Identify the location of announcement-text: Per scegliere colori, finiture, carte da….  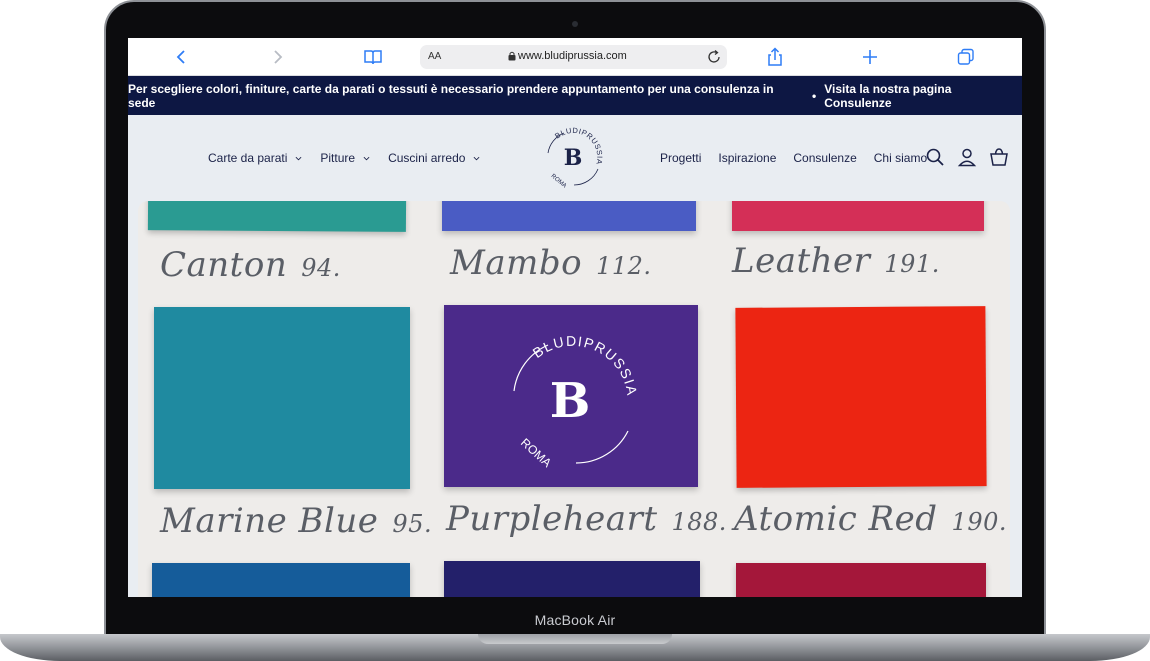
(451, 95).